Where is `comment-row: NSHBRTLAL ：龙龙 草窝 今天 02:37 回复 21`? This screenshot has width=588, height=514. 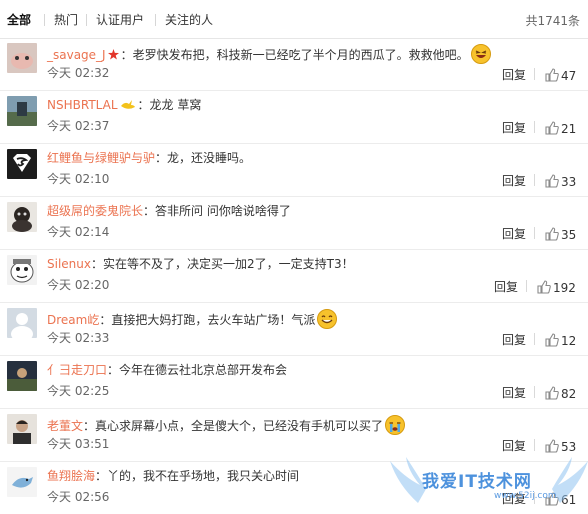
comment-row: NSHBRTLAL ：龙龙 草窝 今天 02:37 回复 21 is located at coordinates (294, 117).